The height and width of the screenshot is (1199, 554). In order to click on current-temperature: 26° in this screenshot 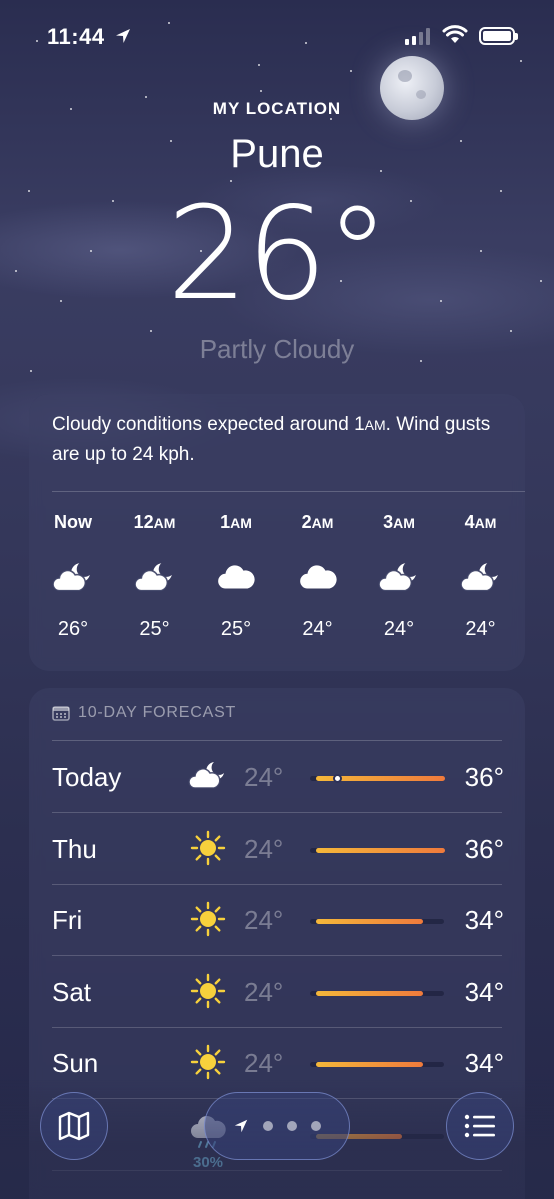, I will do `click(278, 254)`.